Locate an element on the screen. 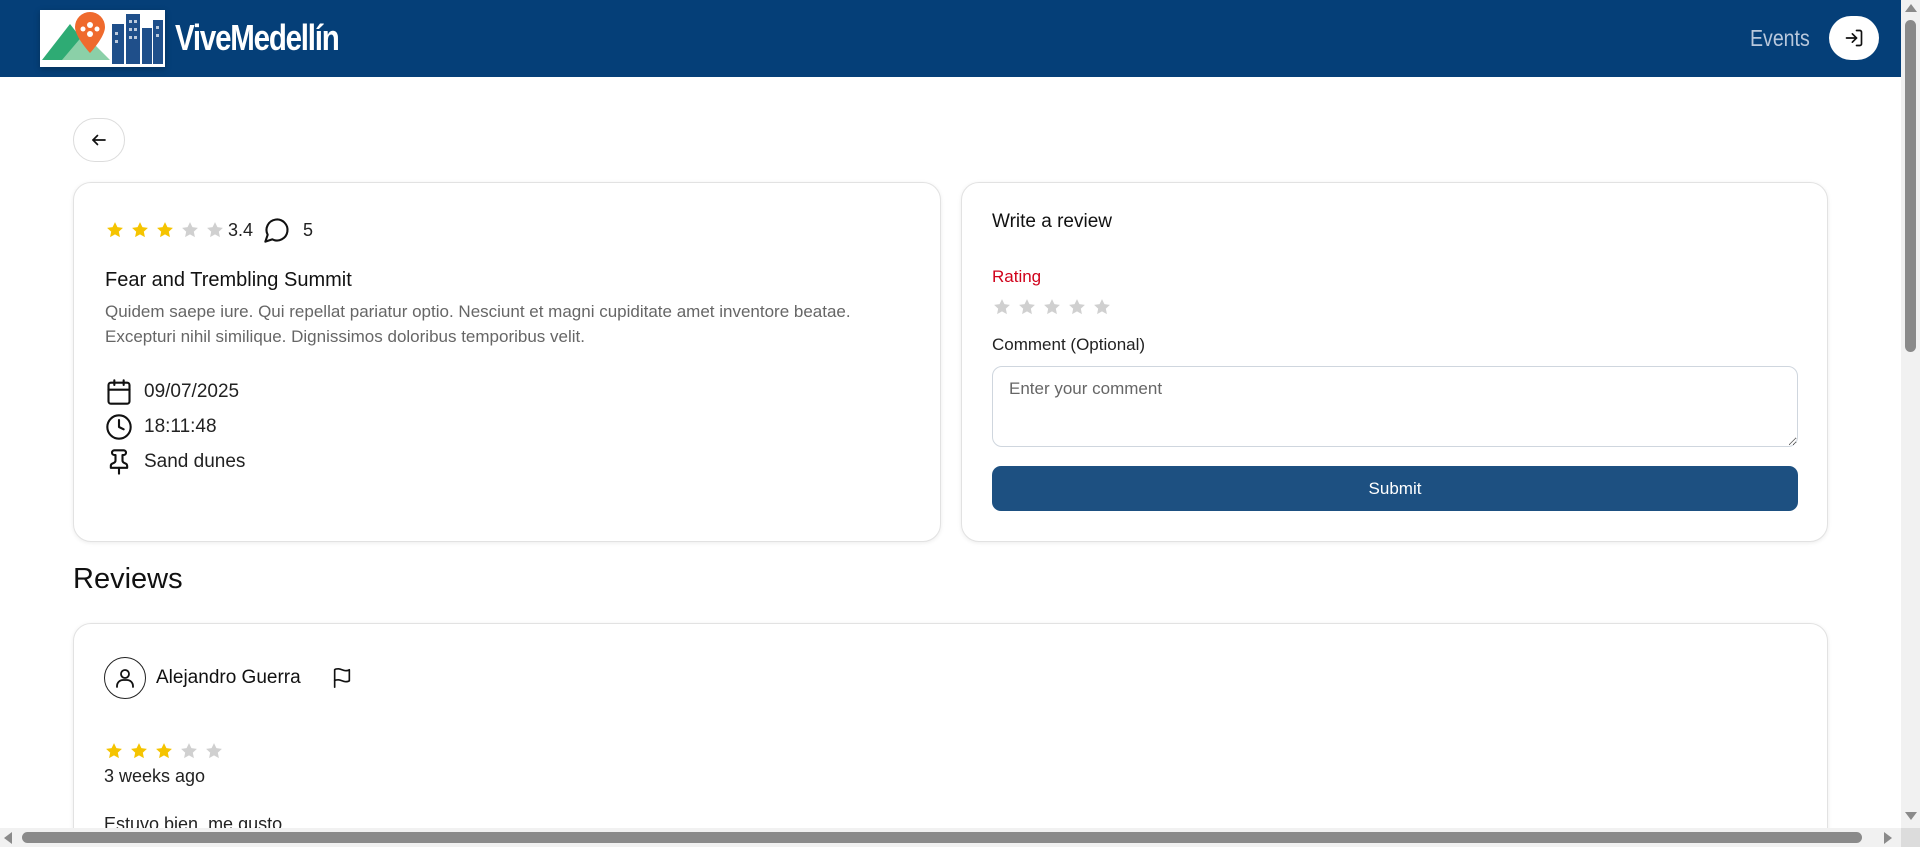 The width and height of the screenshot is (1920, 847). event-date-row: 09/07/2025 is located at coordinates (172, 392).